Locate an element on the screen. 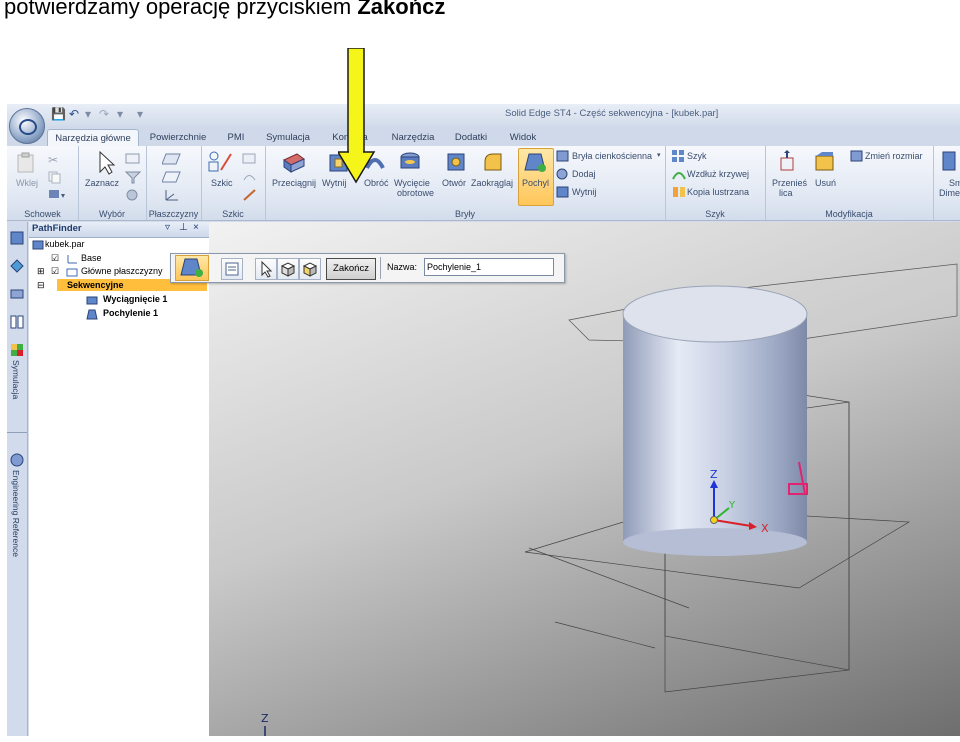 This screenshot has width=960, height=742. options-button is located at coordinates (232, 269).